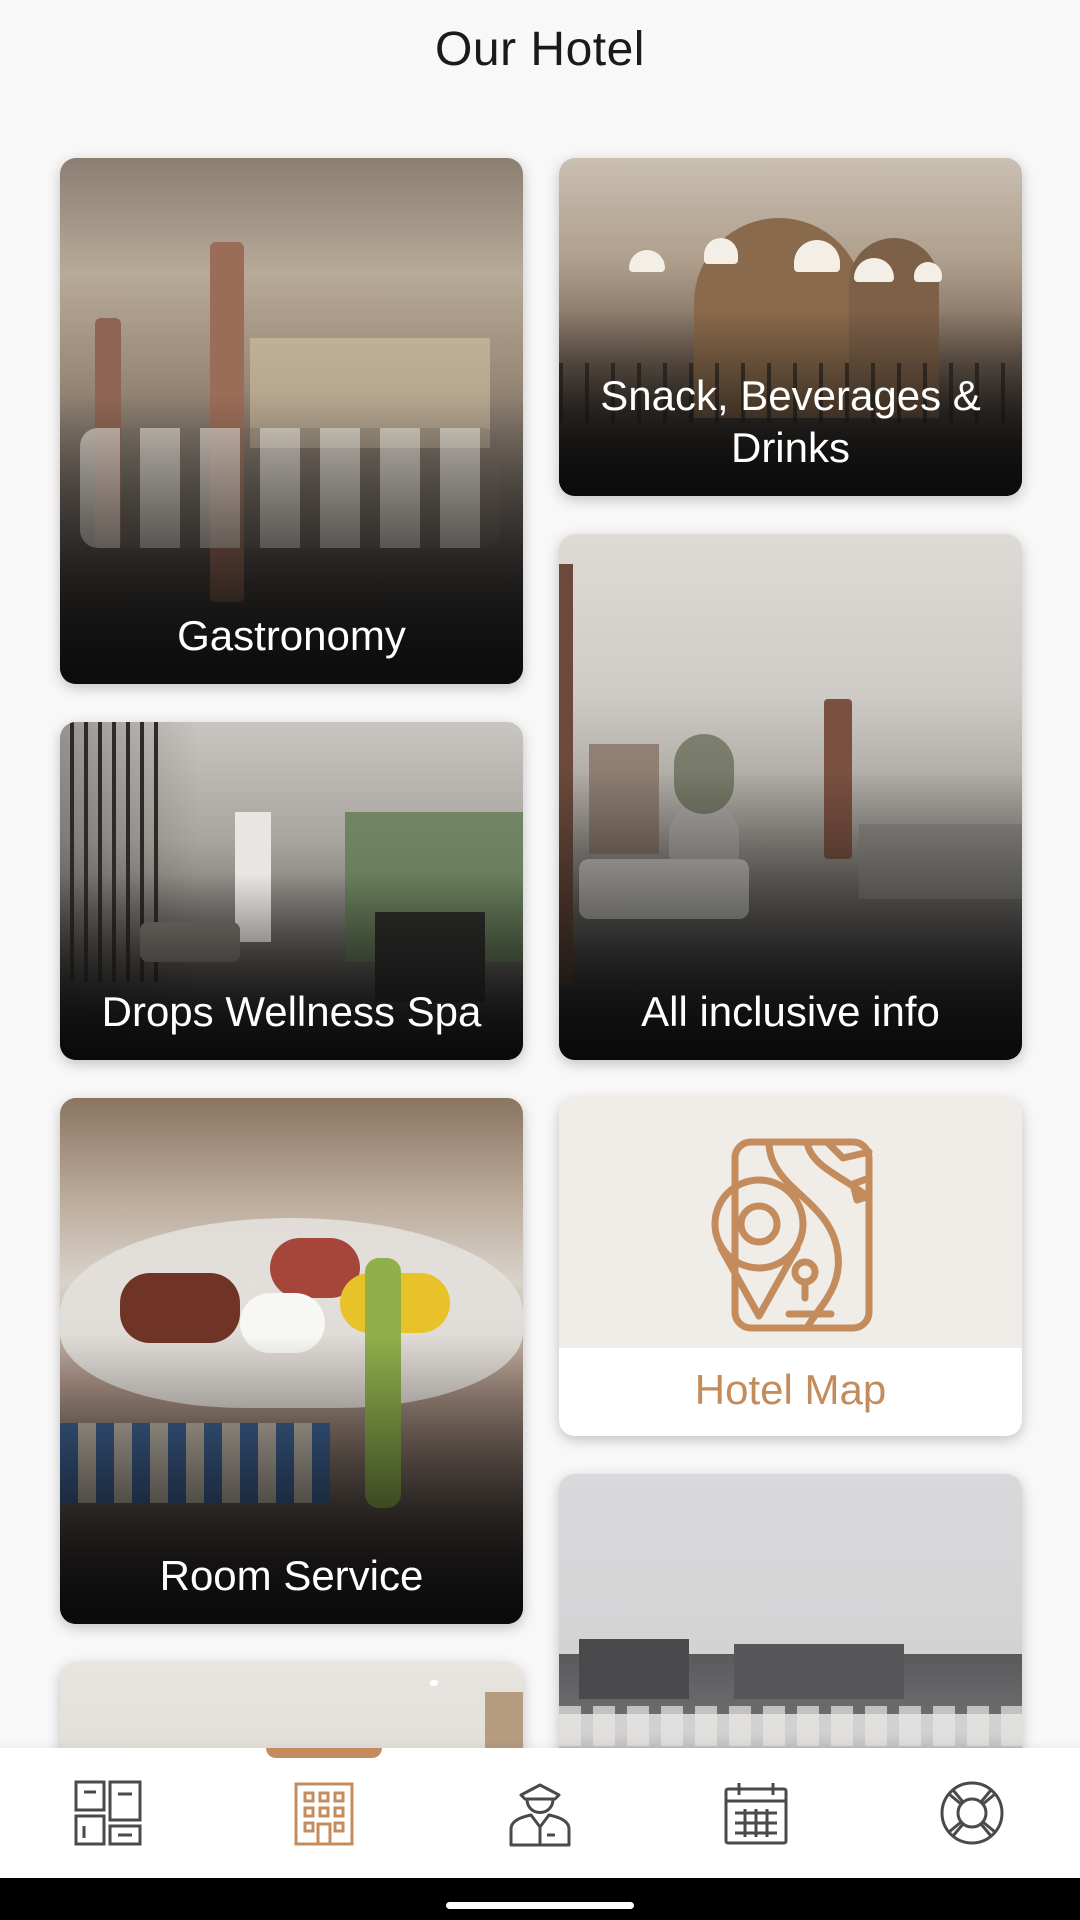  What do you see at coordinates (540, 1905) in the screenshot?
I see `home-gesture-handle` at bounding box center [540, 1905].